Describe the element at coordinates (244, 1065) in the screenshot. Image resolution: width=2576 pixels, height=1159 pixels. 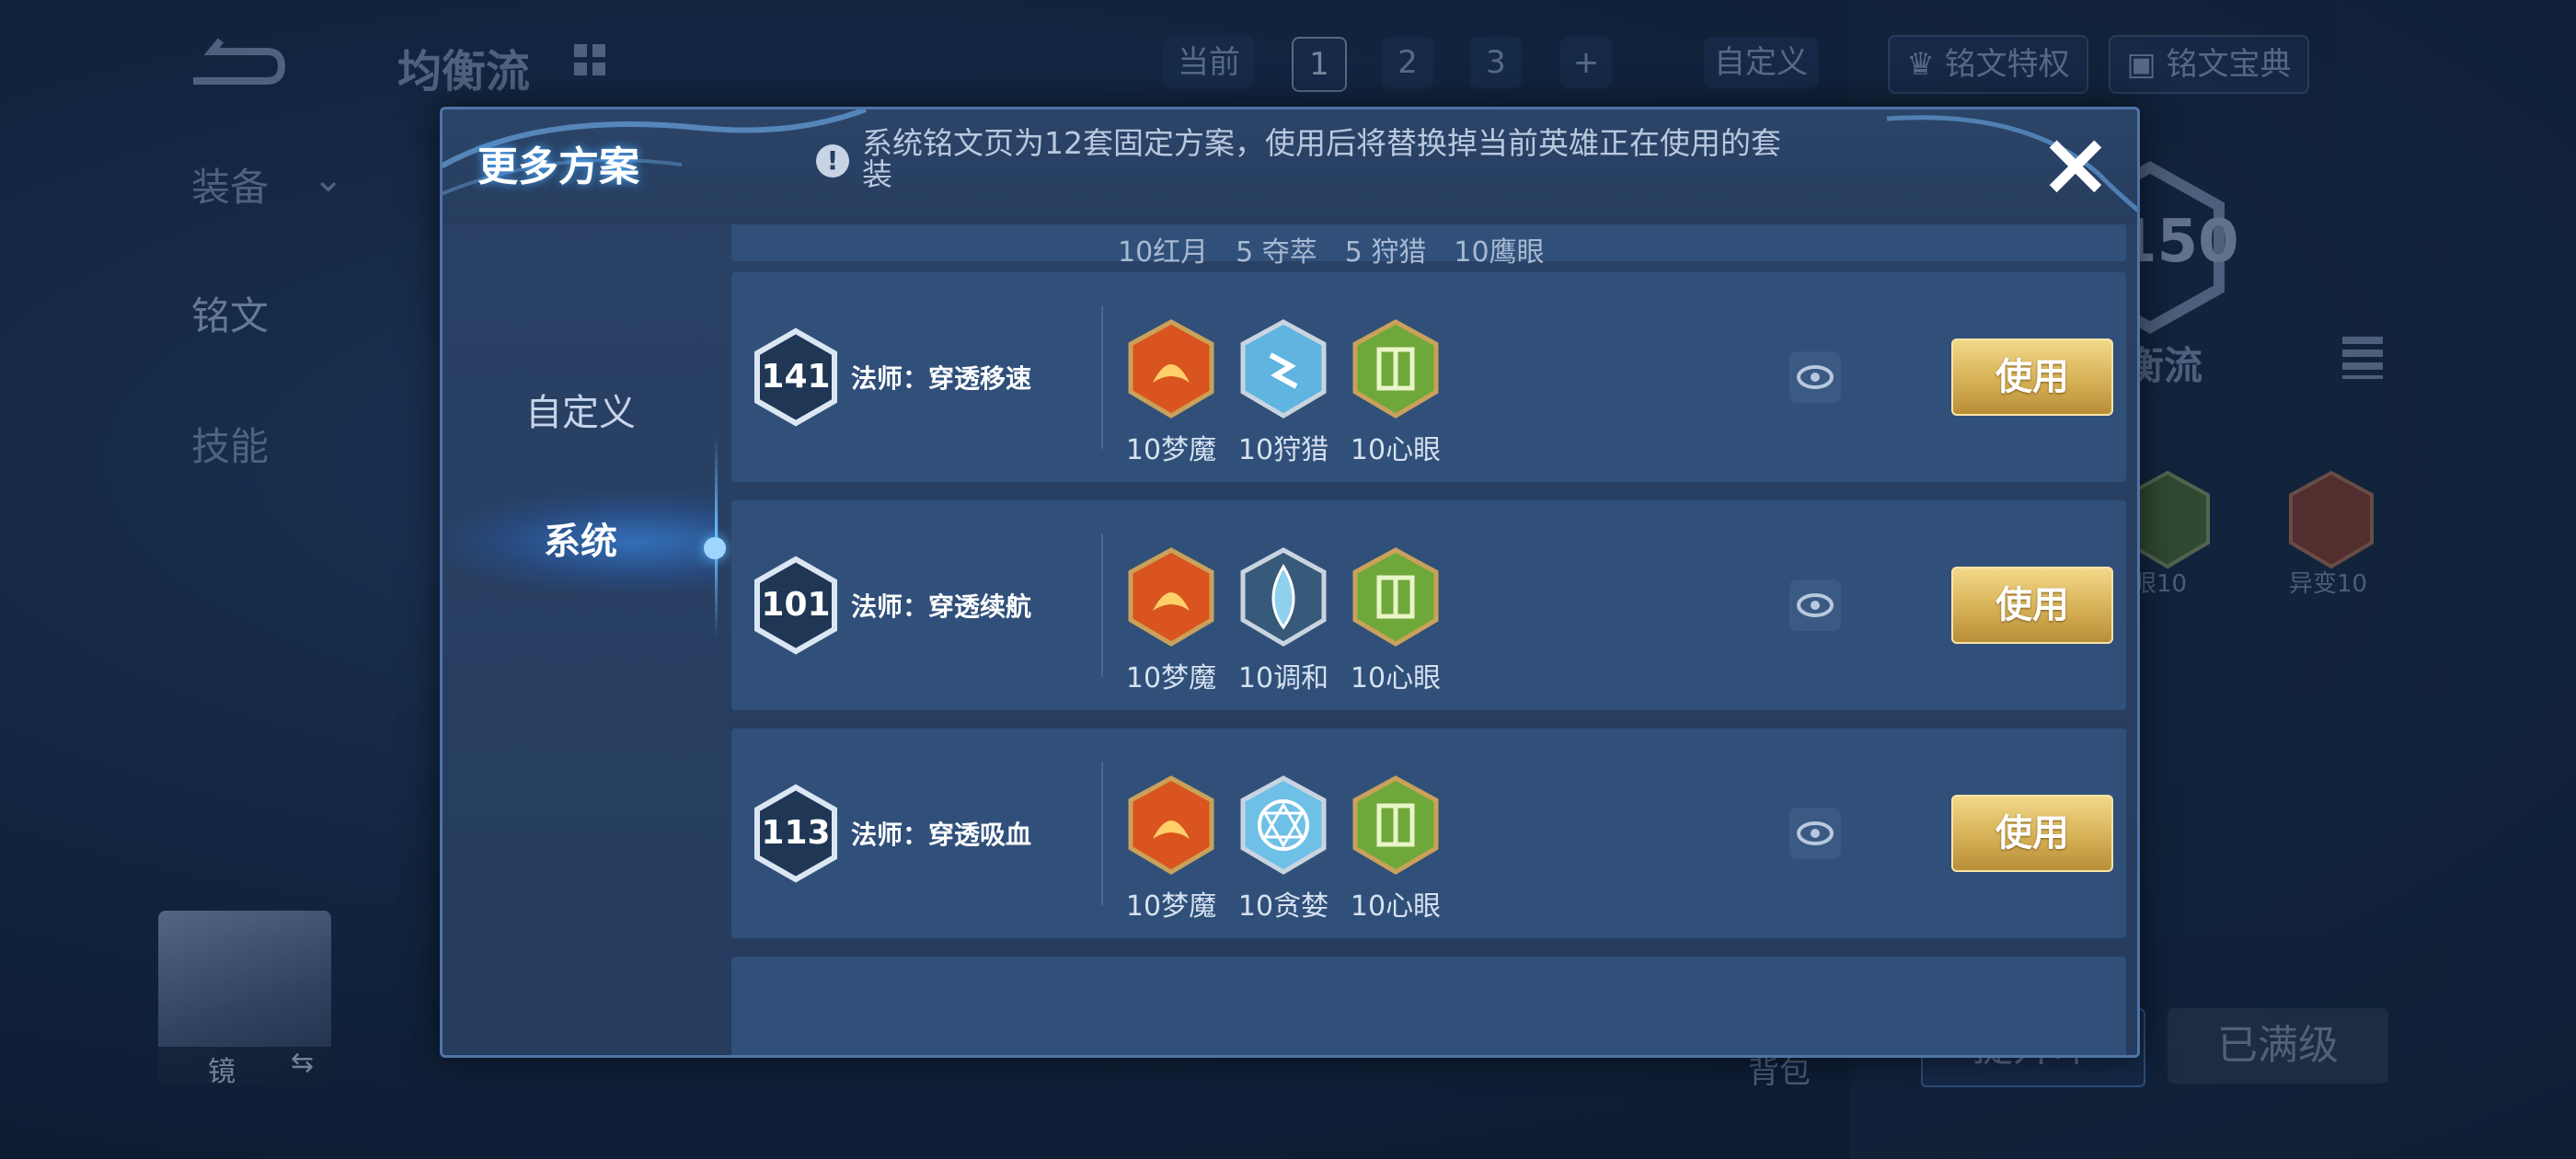
I see `hero-portrait-bar: 镜 ⇆` at that location.